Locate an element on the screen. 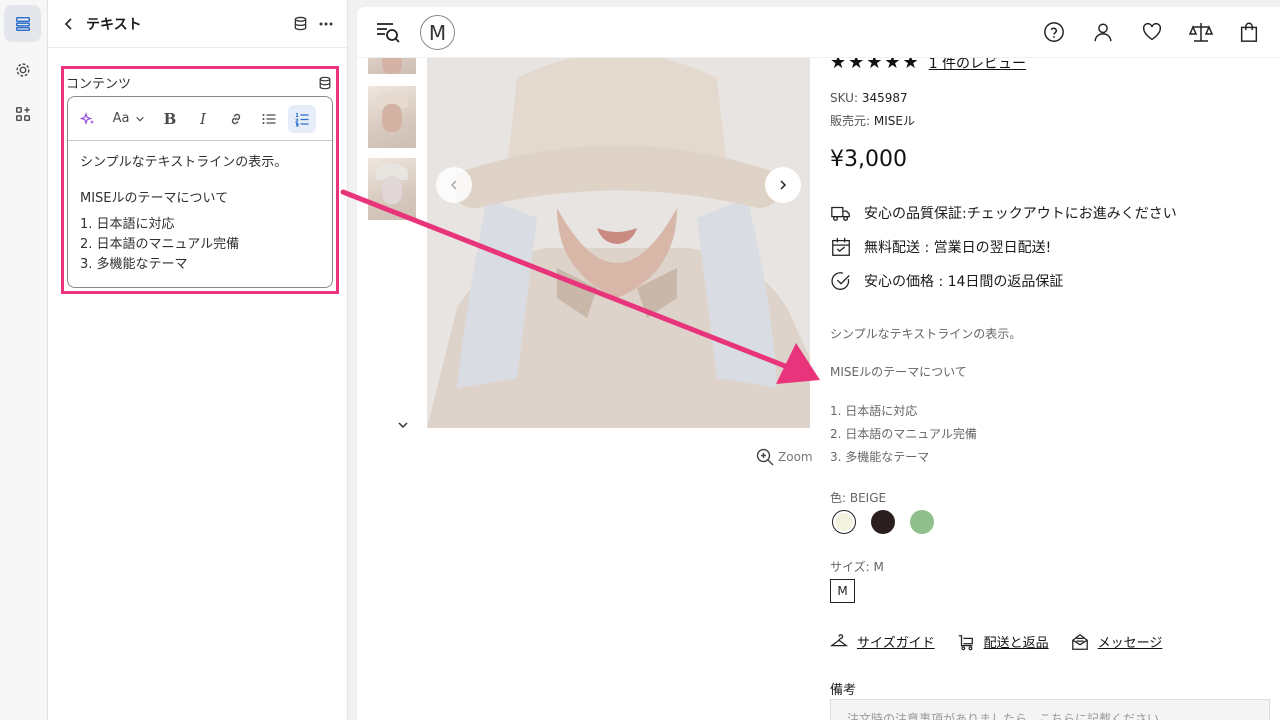  font-style-dropdown: Aa is located at coordinates (129, 119).